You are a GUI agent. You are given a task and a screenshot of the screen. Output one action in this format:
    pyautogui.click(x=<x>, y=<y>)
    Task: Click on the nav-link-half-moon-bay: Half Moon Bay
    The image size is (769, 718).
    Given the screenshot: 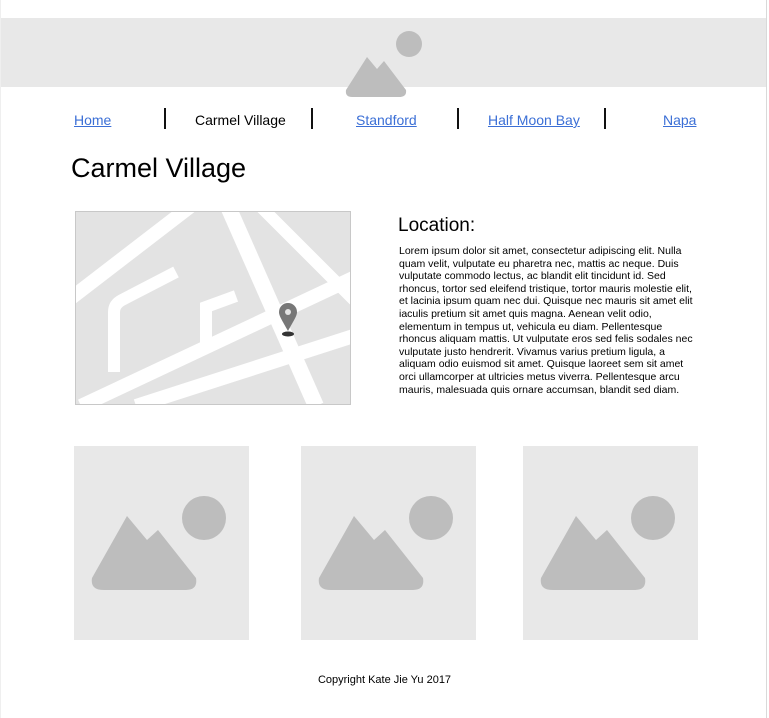 What is the action you would take?
    pyautogui.click(x=534, y=120)
    